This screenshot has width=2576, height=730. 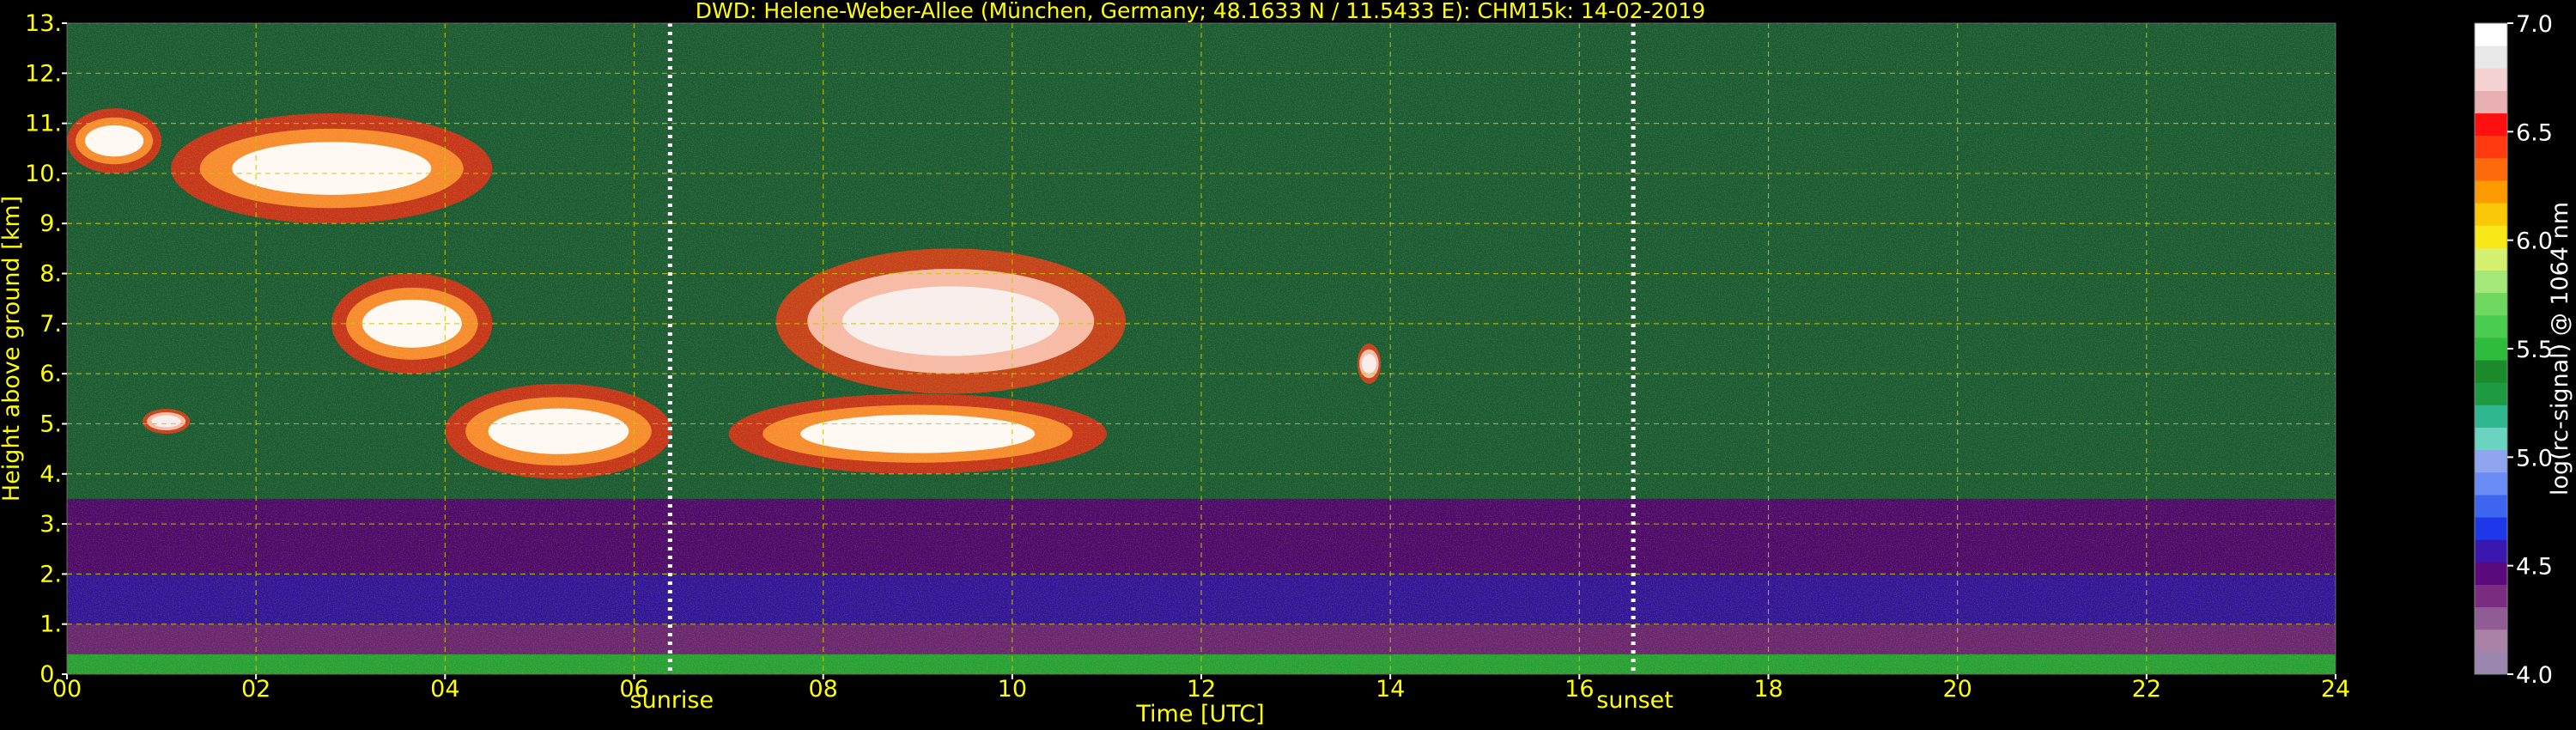 I want to click on y-tick-label: 8., so click(x=50, y=274).